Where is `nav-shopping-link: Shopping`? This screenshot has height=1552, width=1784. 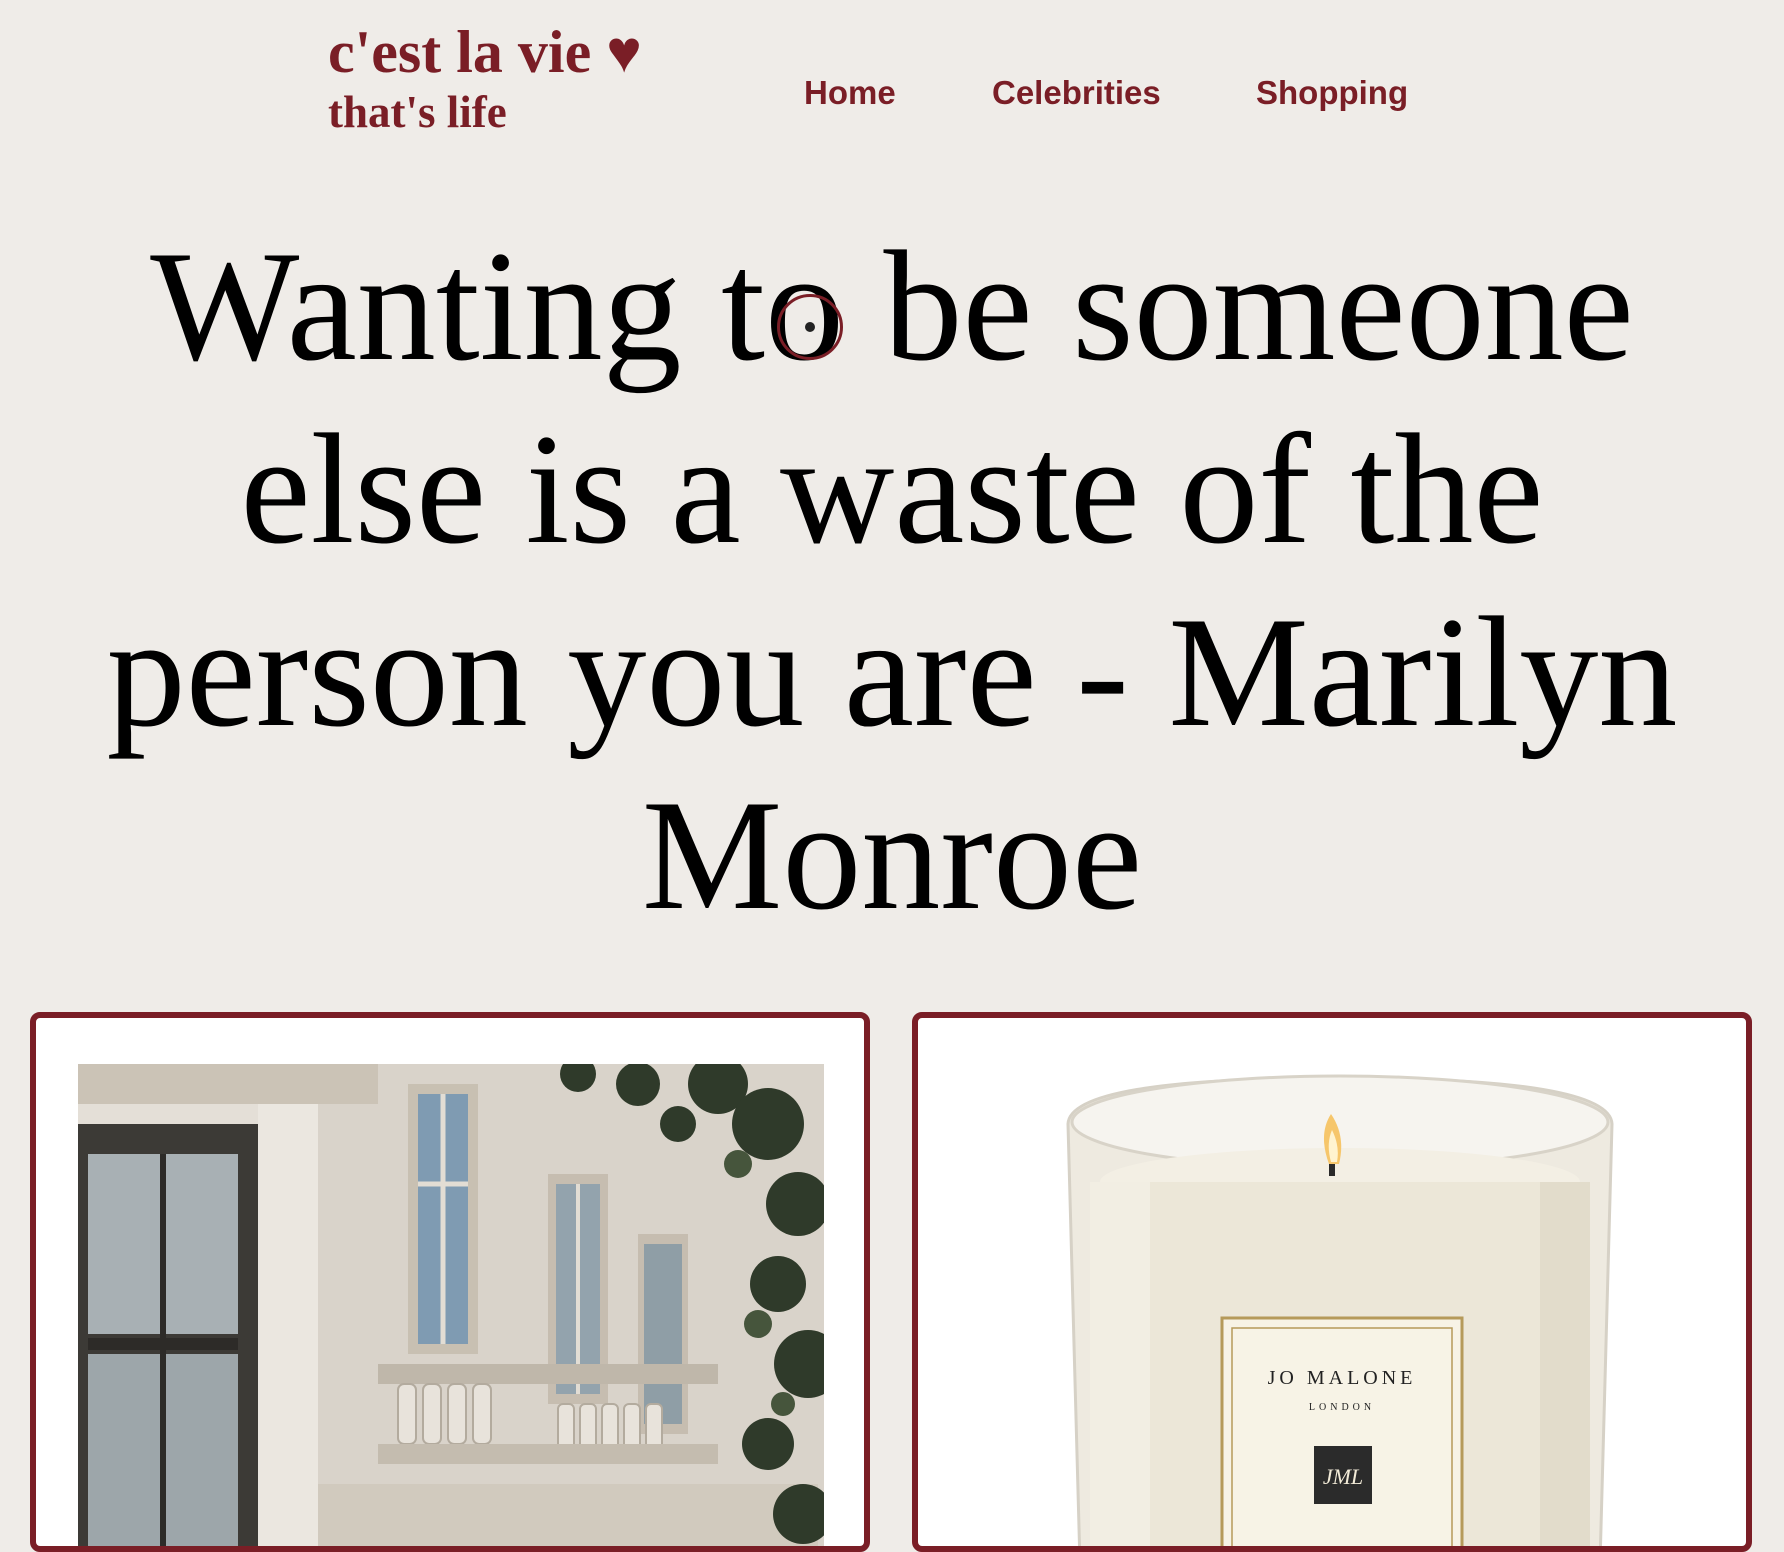 nav-shopping-link: Shopping is located at coordinates (1332, 93).